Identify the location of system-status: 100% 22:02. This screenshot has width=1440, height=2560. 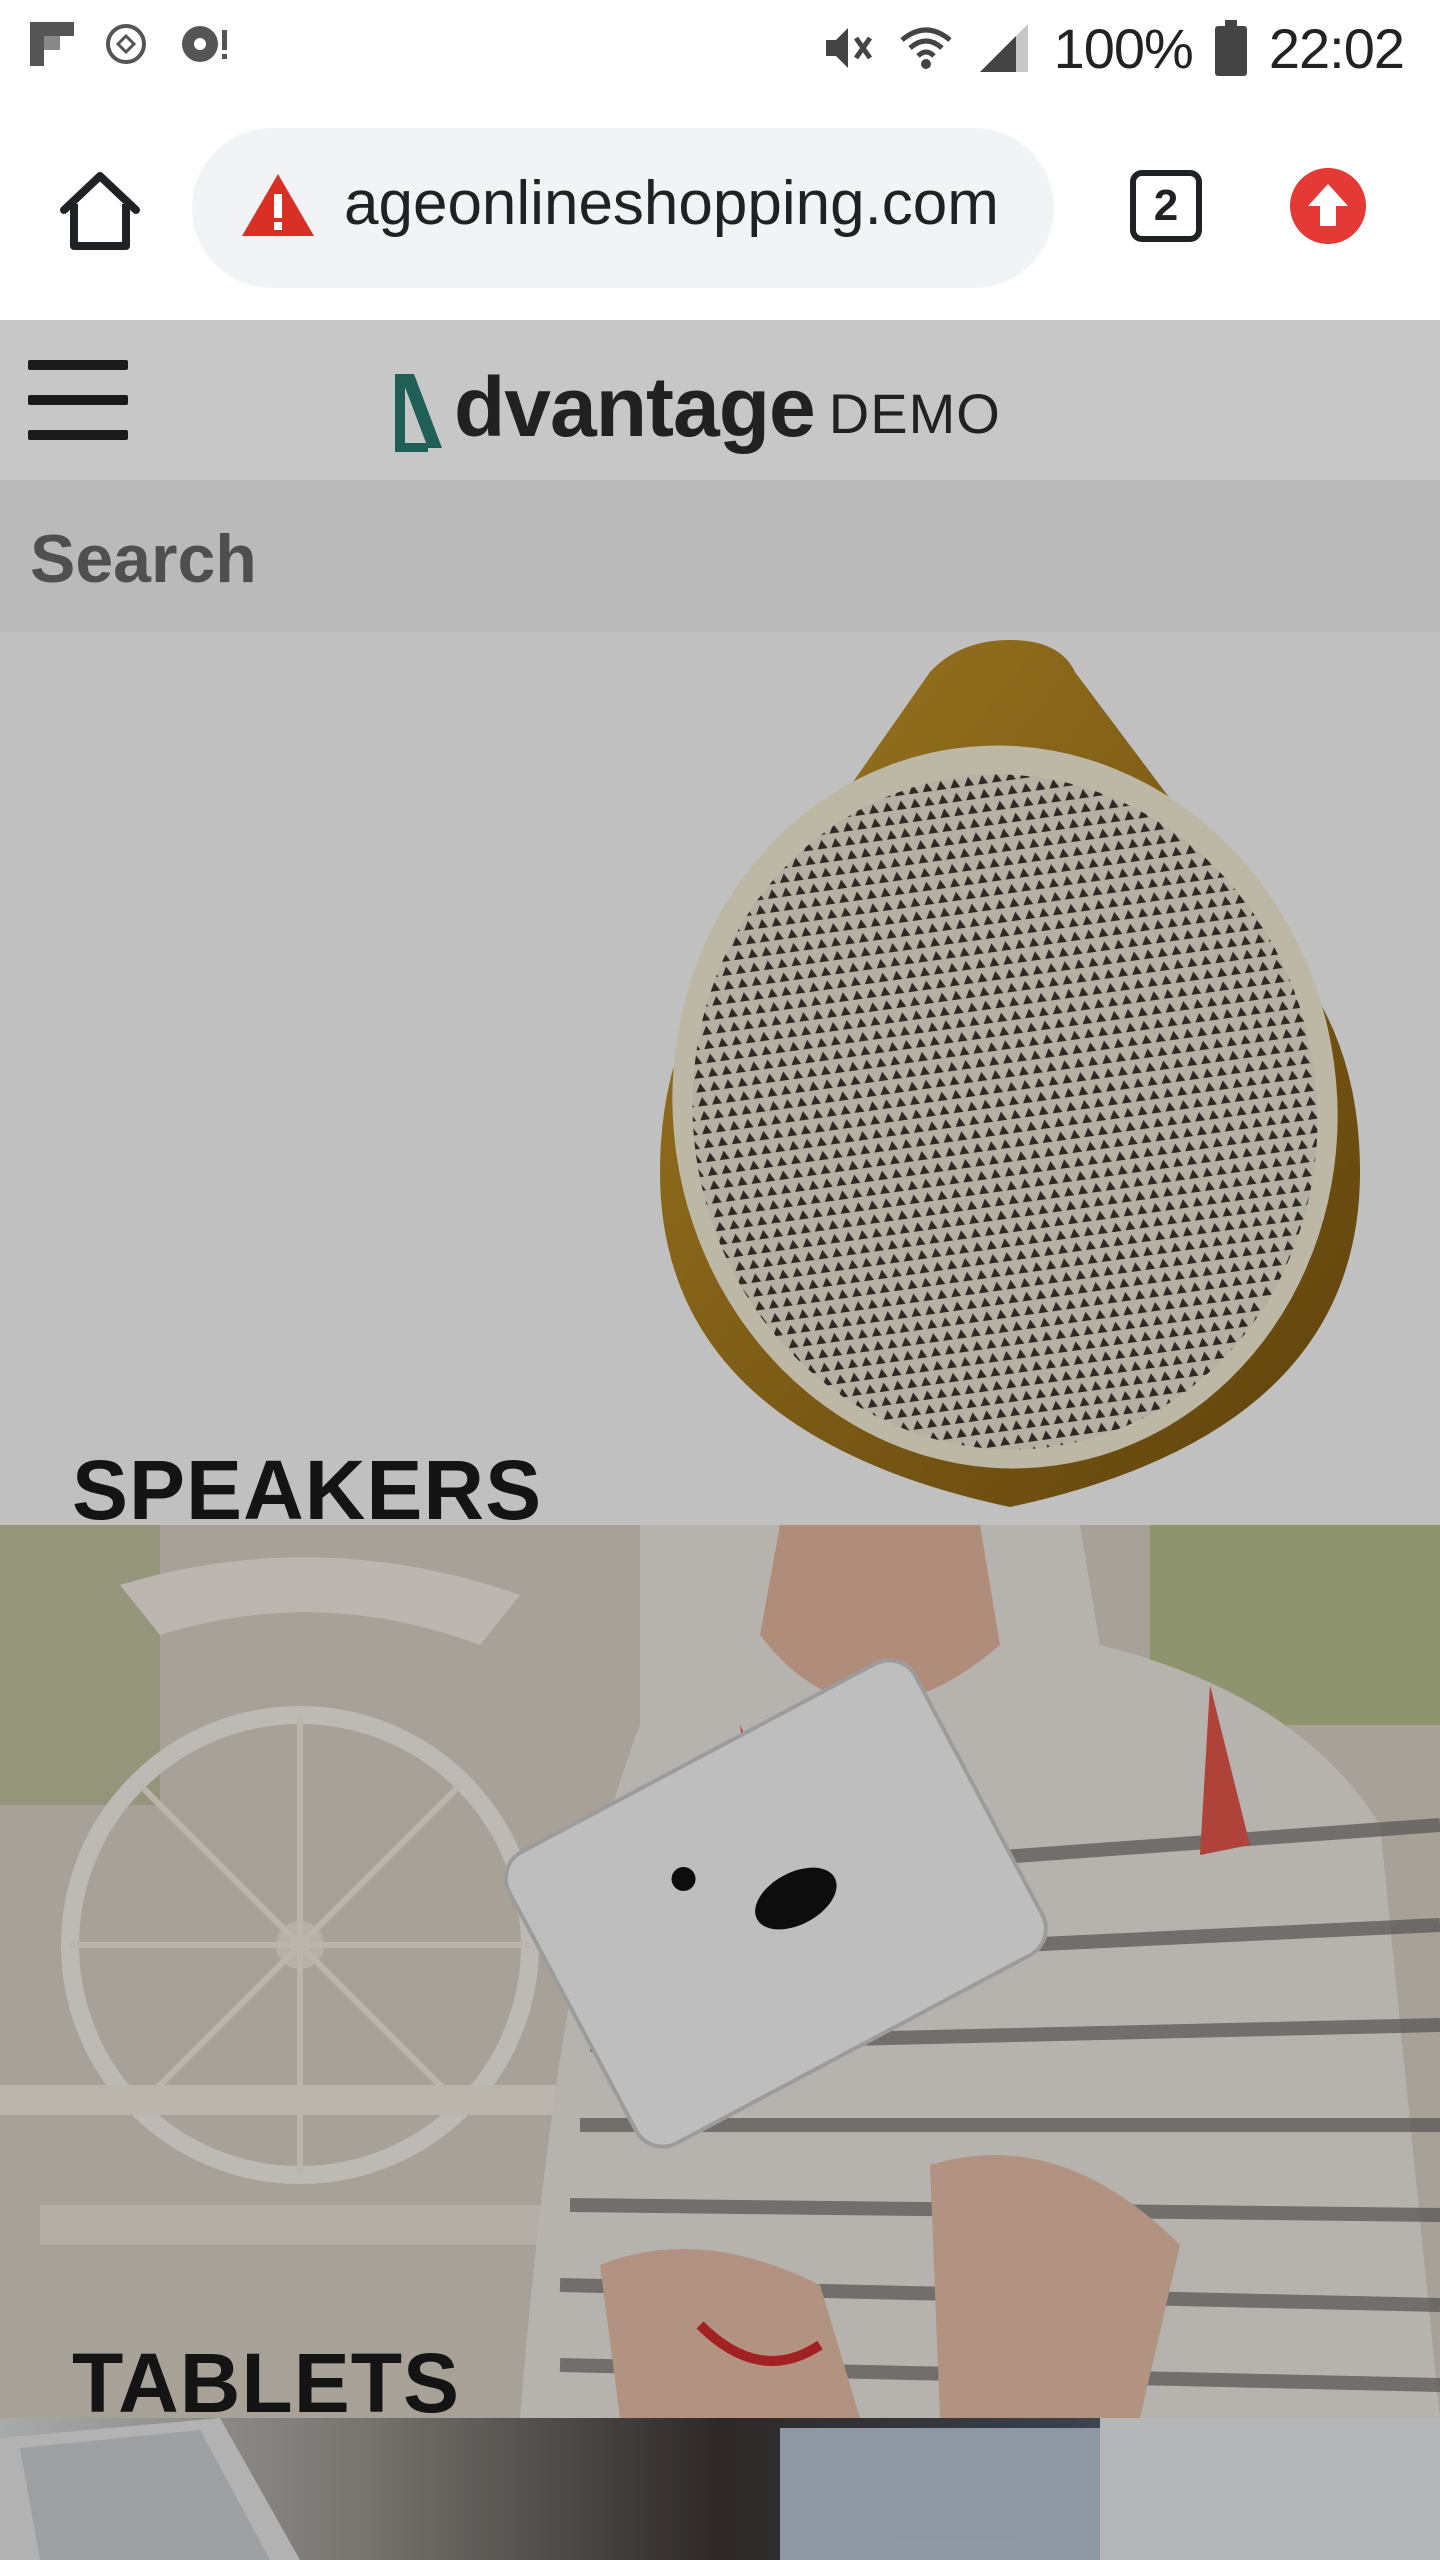
(1112, 48).